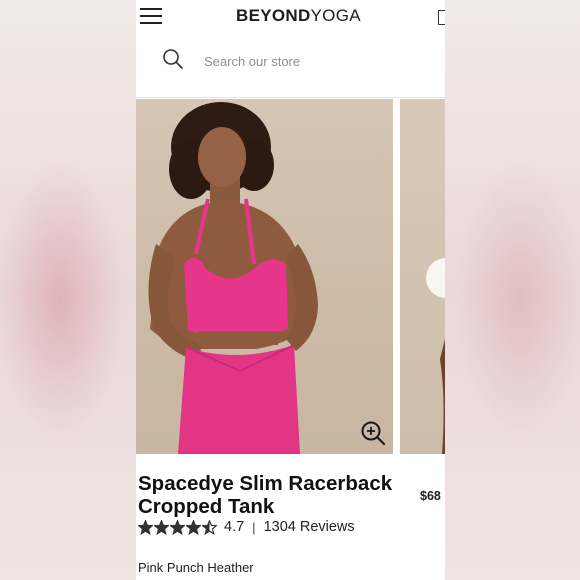  What do you see at coordinates (373, 433) in the screenshot?
I see `zoom-in-icon` at bounding box center [373, 433].